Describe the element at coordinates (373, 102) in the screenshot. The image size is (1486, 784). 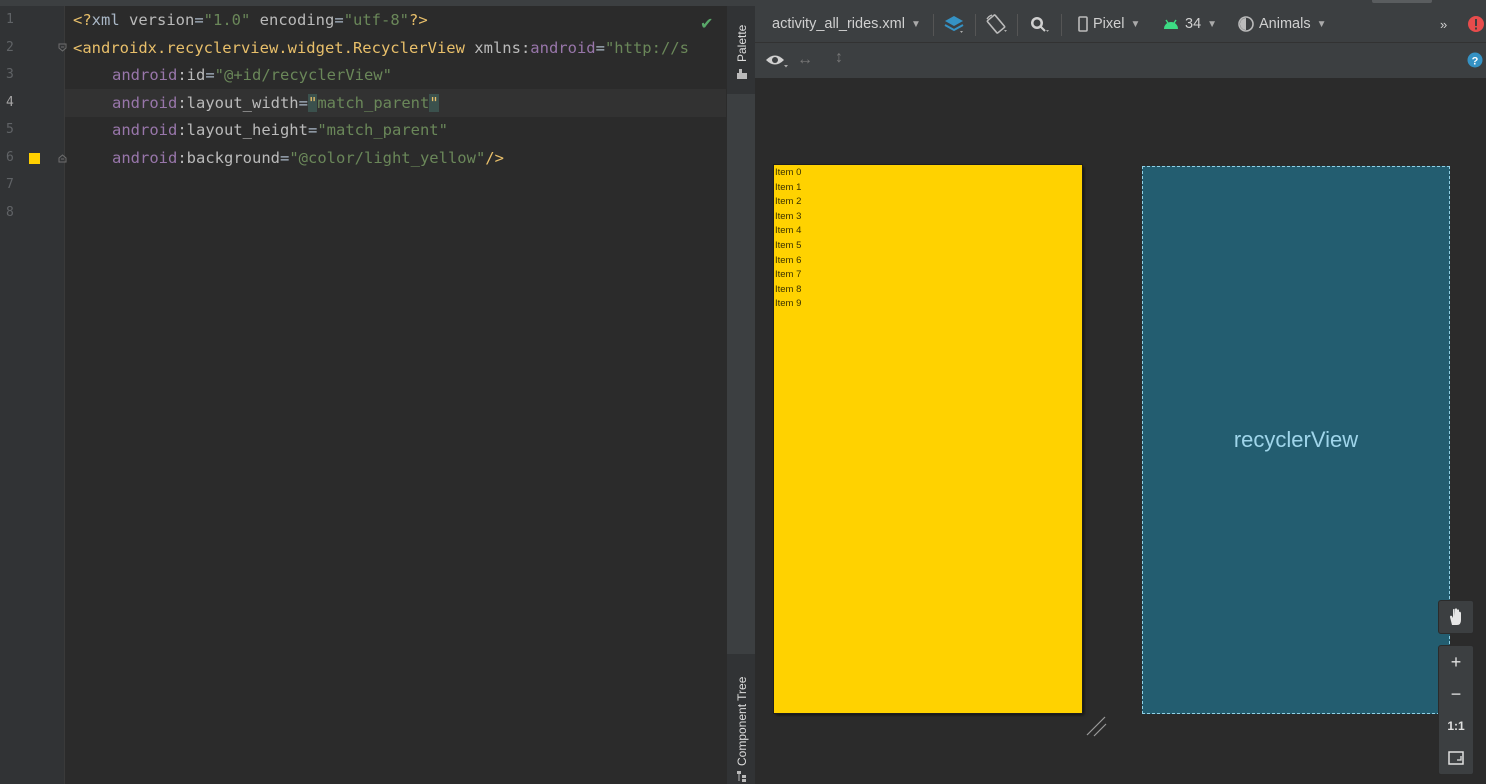
I see `code-token: match_parent` at that location.